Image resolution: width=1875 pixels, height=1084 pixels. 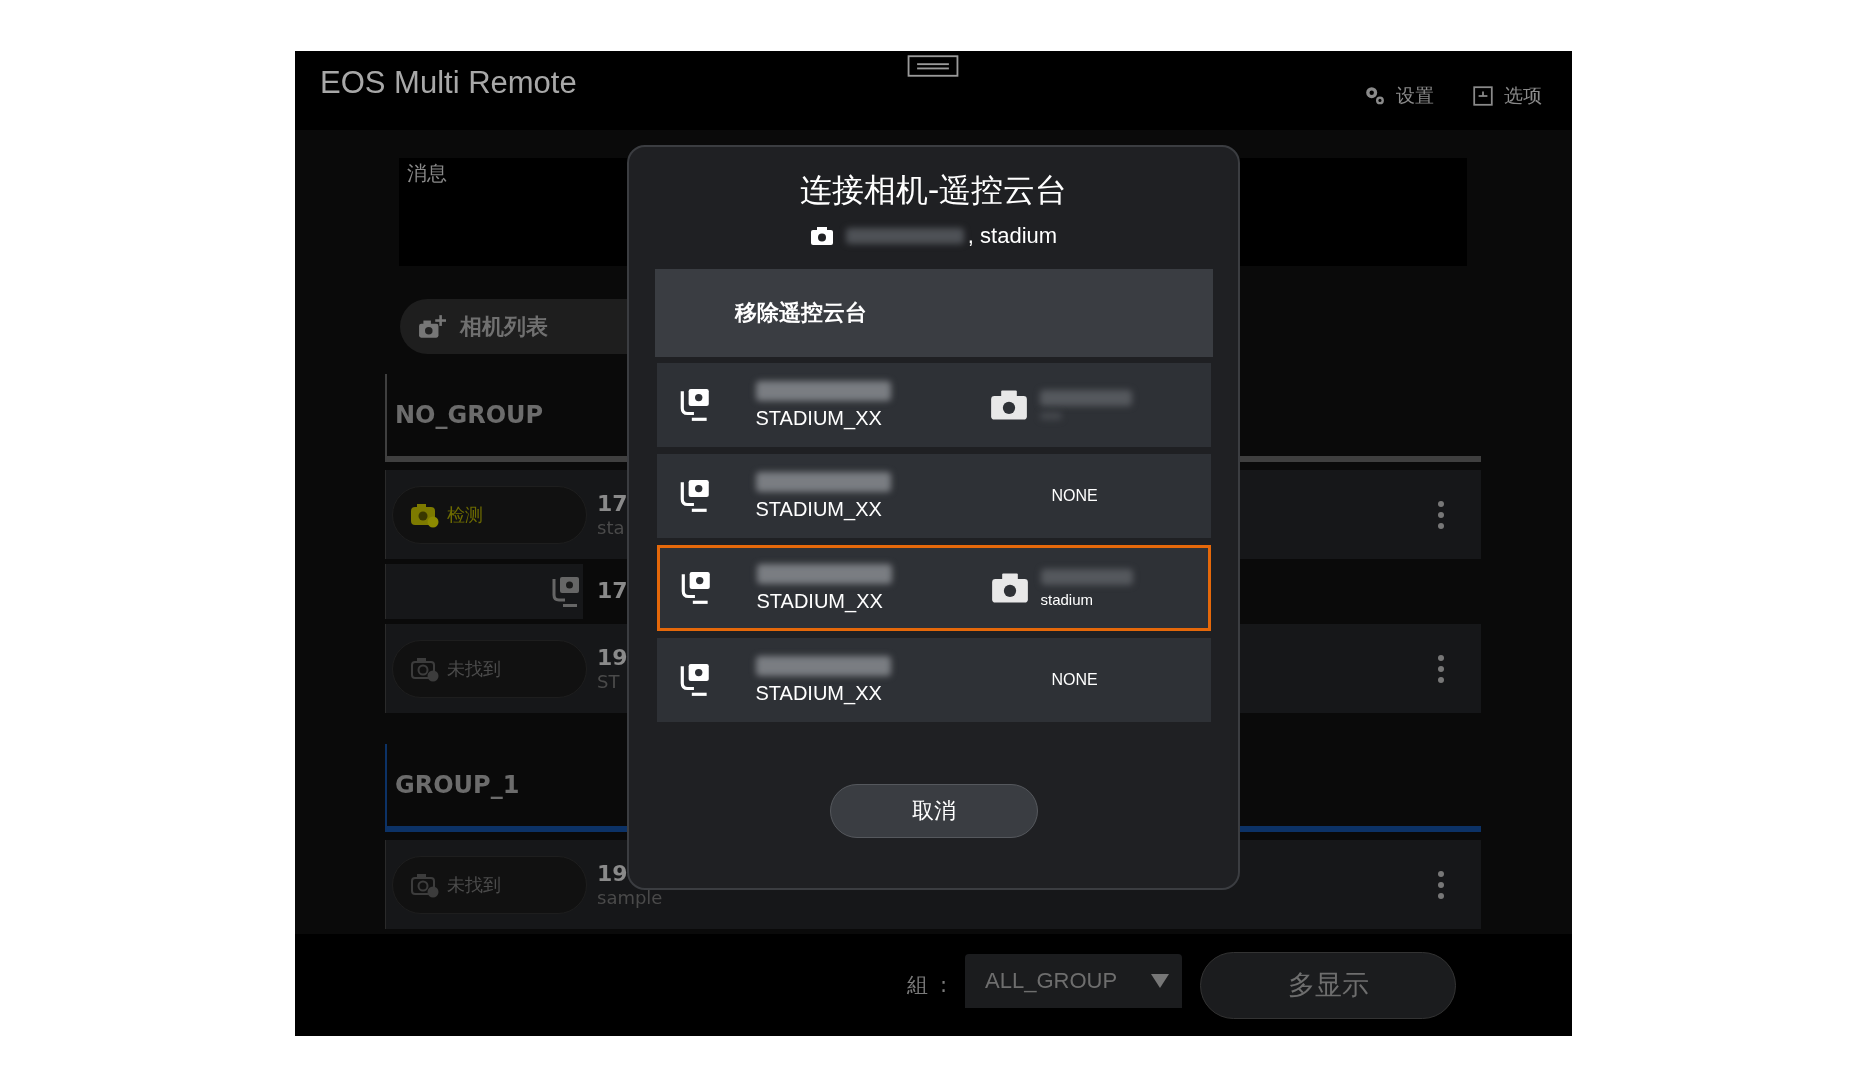 I want to click on options-icon, so click(x=1483, y=96).